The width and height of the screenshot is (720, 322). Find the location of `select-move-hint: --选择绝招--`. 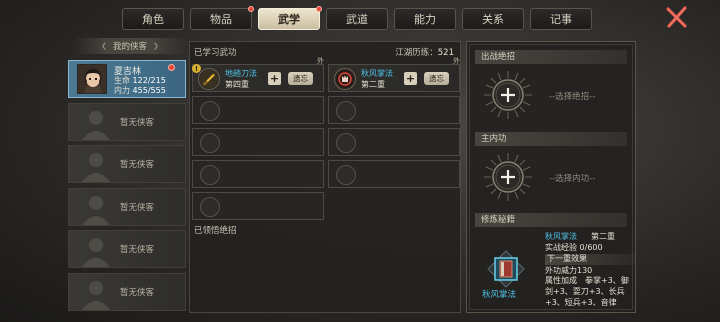

select-move-hint: --选择绝招-- is located at coordinates (572, 97).